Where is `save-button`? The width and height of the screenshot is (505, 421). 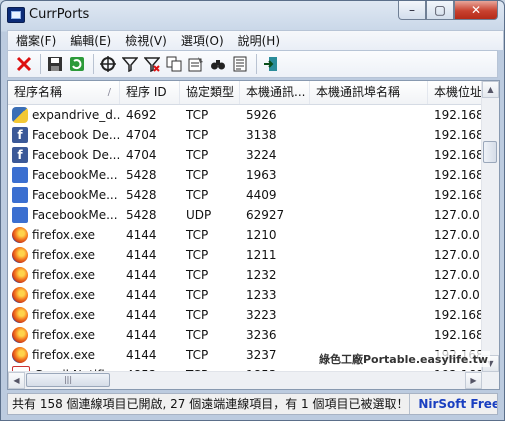
save-button is located at coordinates (55, 64).